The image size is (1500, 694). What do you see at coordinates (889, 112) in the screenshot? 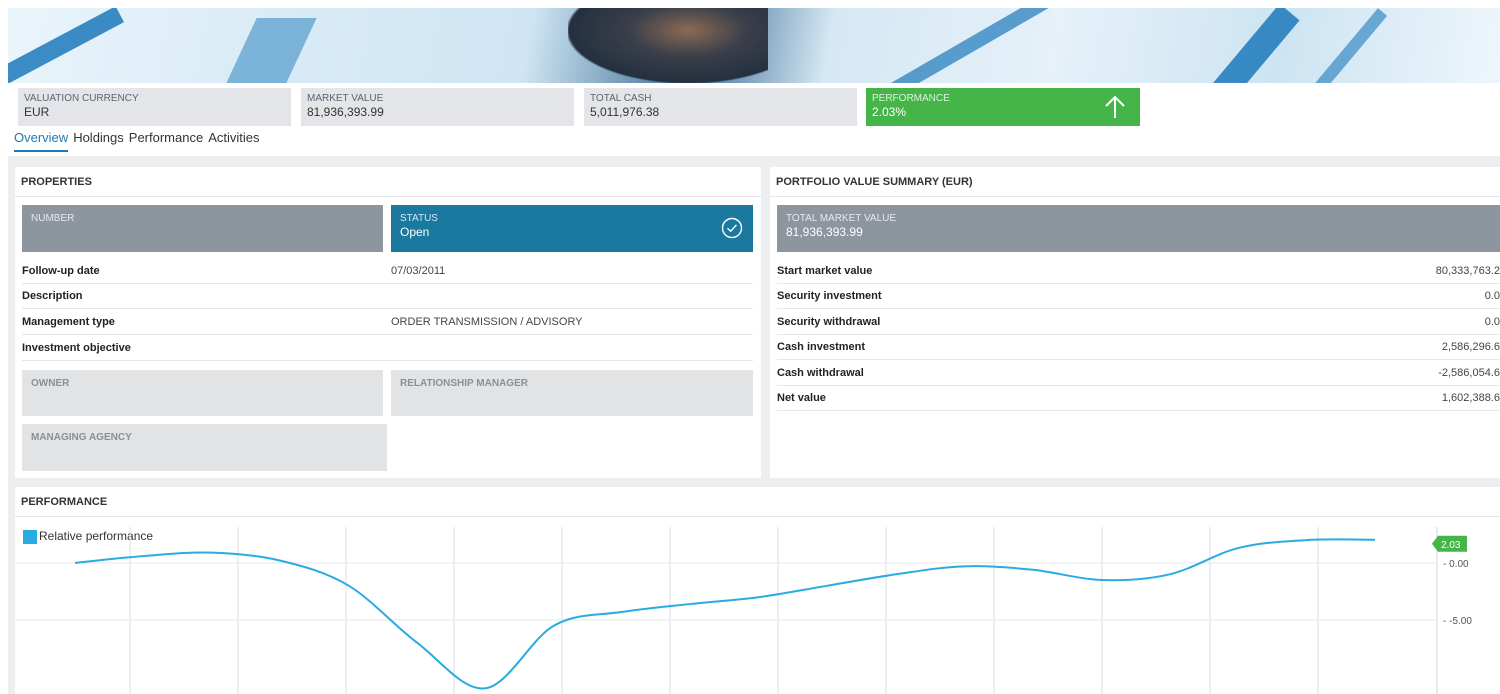
I see `kpi-value: 2.03%` at bounding box center [889, 112].